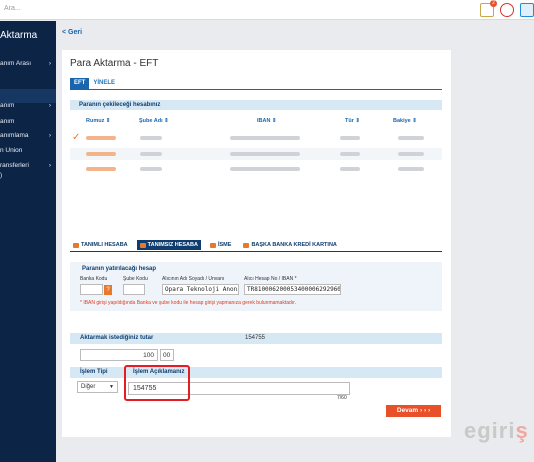 The height and width of the screenshot is (462, 534). Describe the element at coordinates (167, 355) in the screenshot. I see `amount-cents-input: 00` at that location.